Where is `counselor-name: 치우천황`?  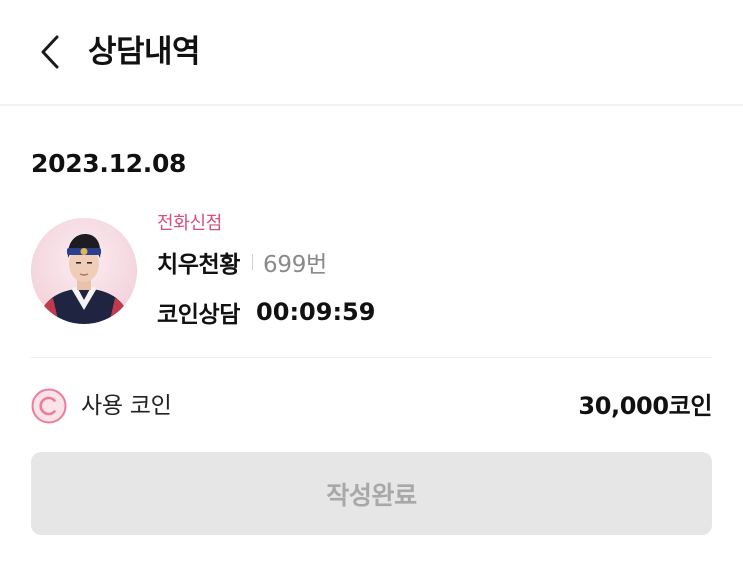
counselor-name: 치우천황 is located at coordinates (199, 265).